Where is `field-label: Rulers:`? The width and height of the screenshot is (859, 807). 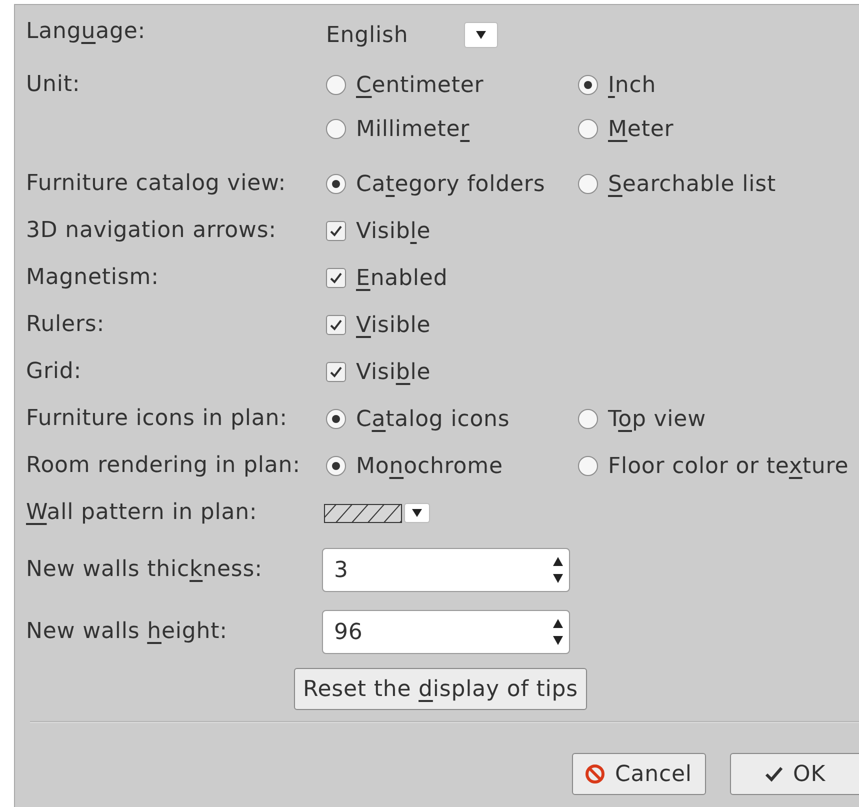 field-label: Rulers: is located at coordinates (66, 325).